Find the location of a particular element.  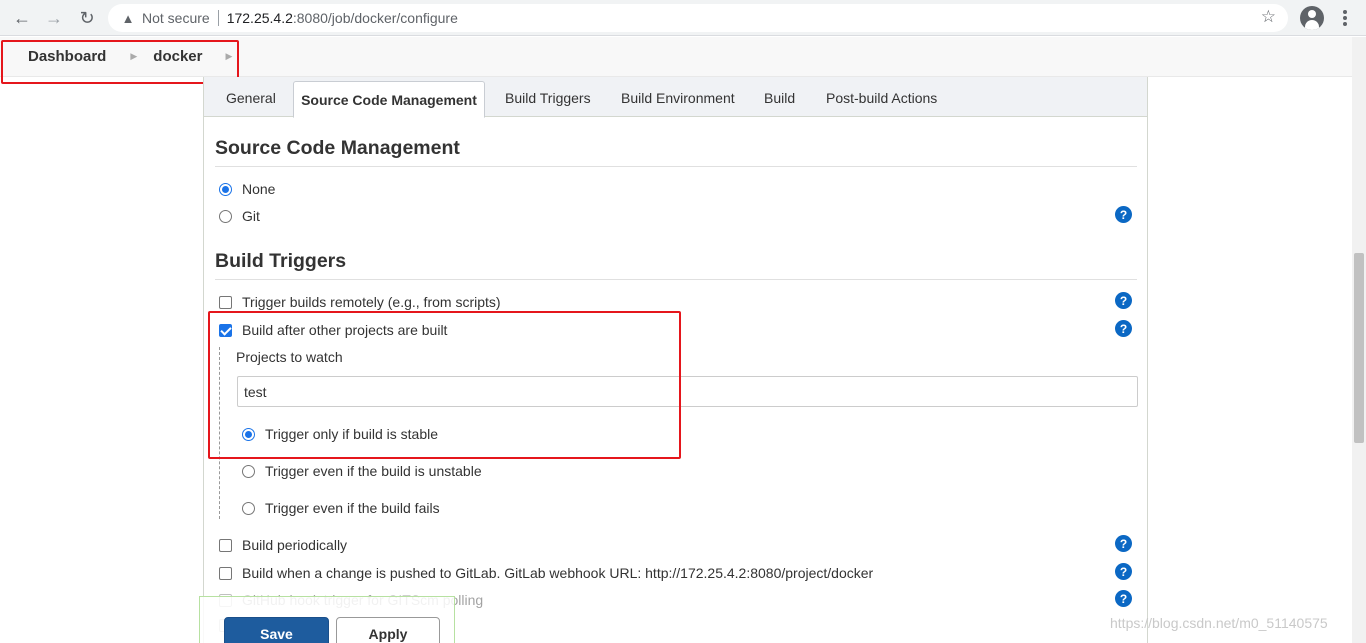

gitlab-push-checkbox is located at coordinates (225, 573).